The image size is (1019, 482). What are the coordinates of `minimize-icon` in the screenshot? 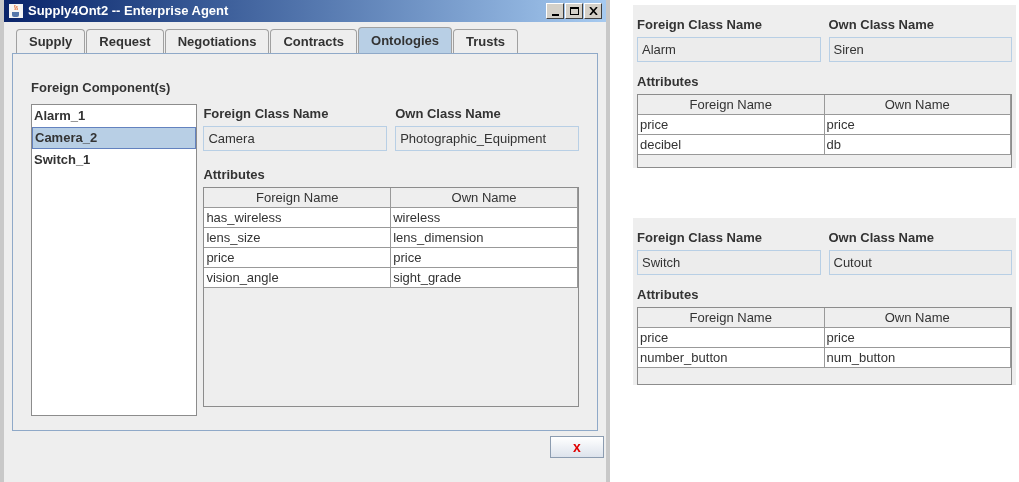 It's located at (555, 11).